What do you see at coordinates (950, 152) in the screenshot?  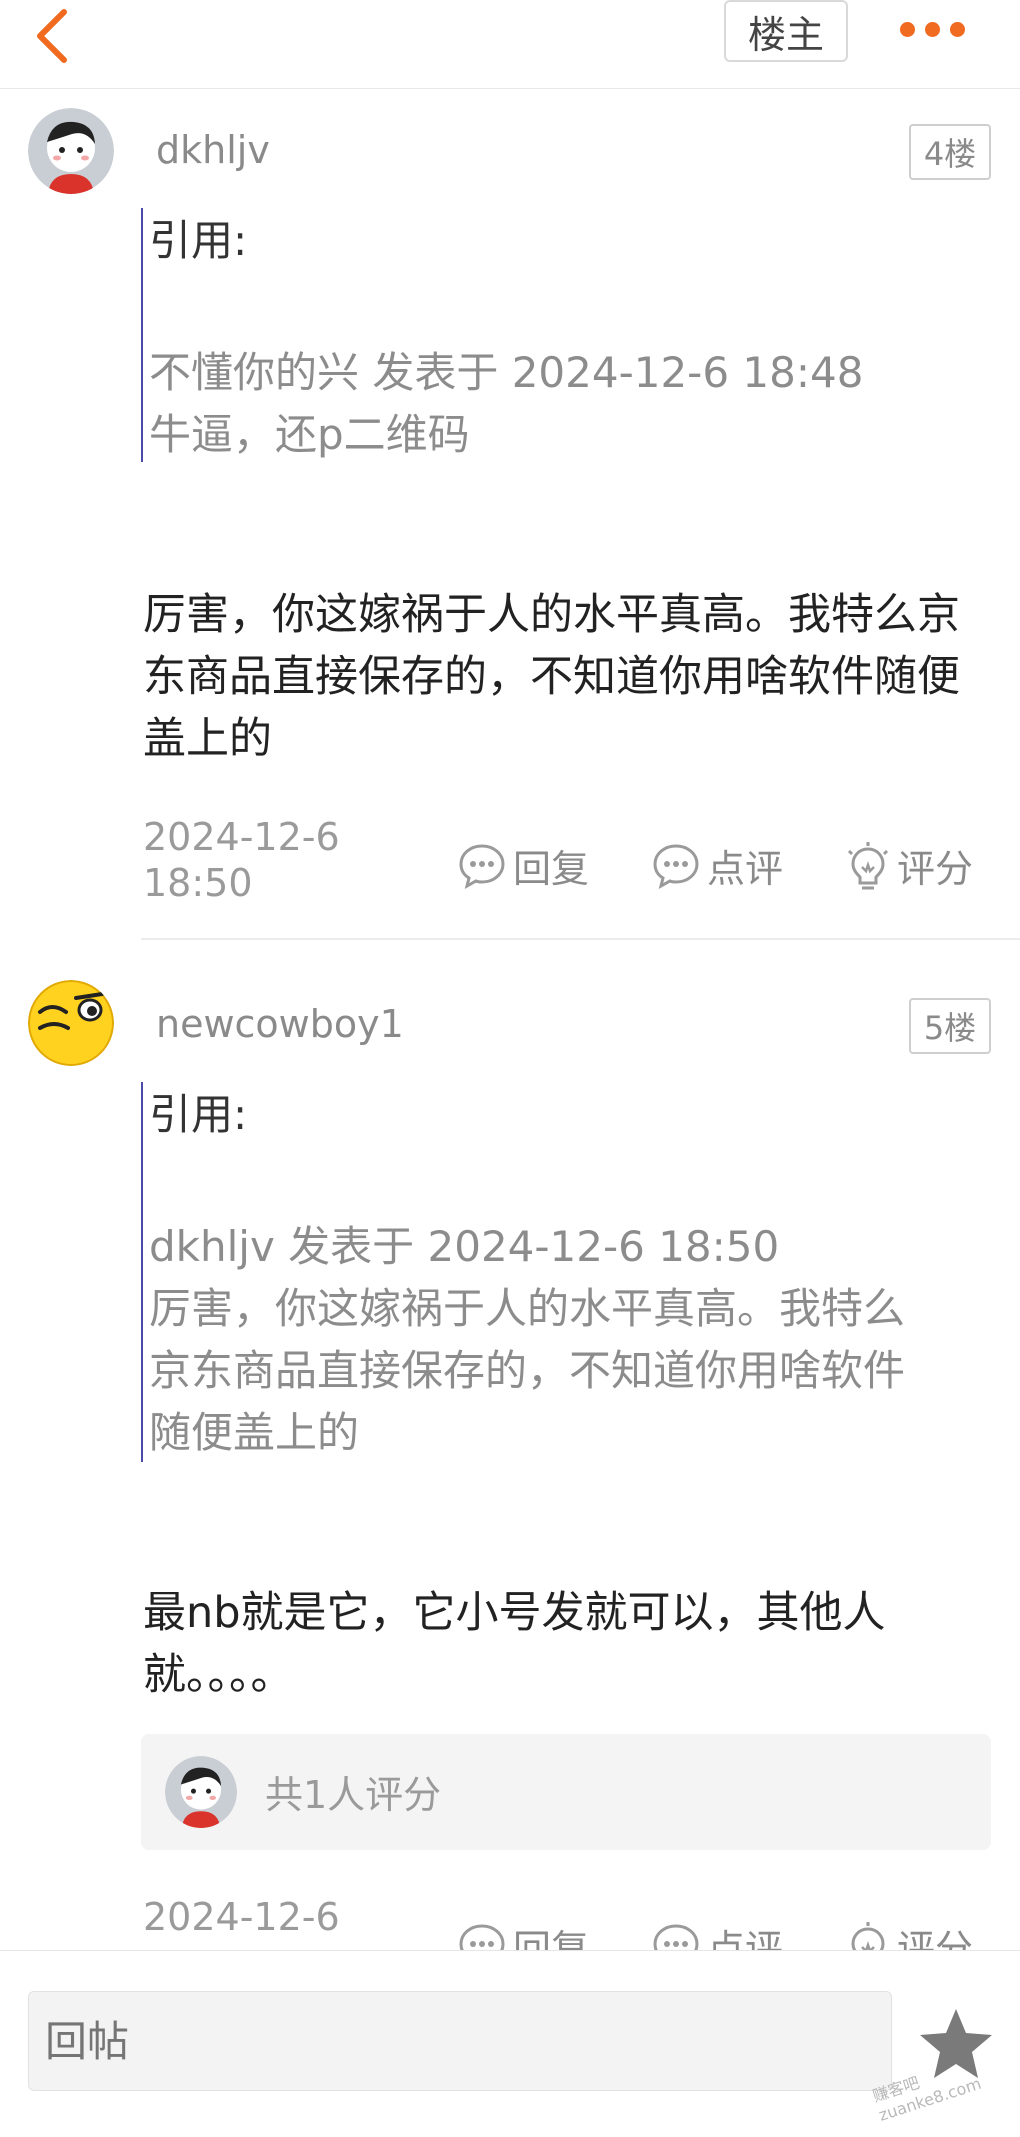 I see `floor-badge: 4楼` at bounding box center [950, 152].